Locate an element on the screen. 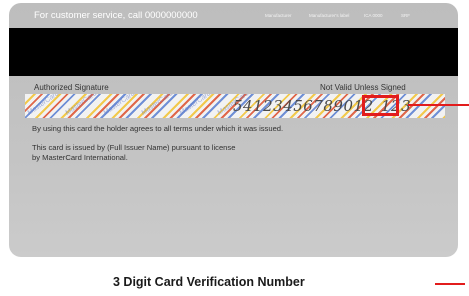 The image size is (469, 296). cvv-caption: 3 Digit Card Verification Number is located at coordinates (209, 282).